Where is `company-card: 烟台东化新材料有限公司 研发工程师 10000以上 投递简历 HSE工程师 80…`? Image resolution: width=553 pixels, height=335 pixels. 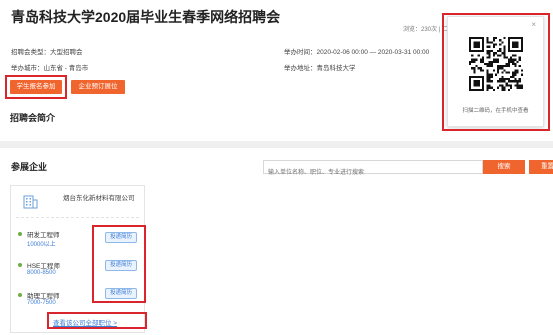 company-card: 烟台东化新材料有限公司 研发工程师 10000以上 投递简历 HSE工程师 80… is located at coordinates (77, 259).